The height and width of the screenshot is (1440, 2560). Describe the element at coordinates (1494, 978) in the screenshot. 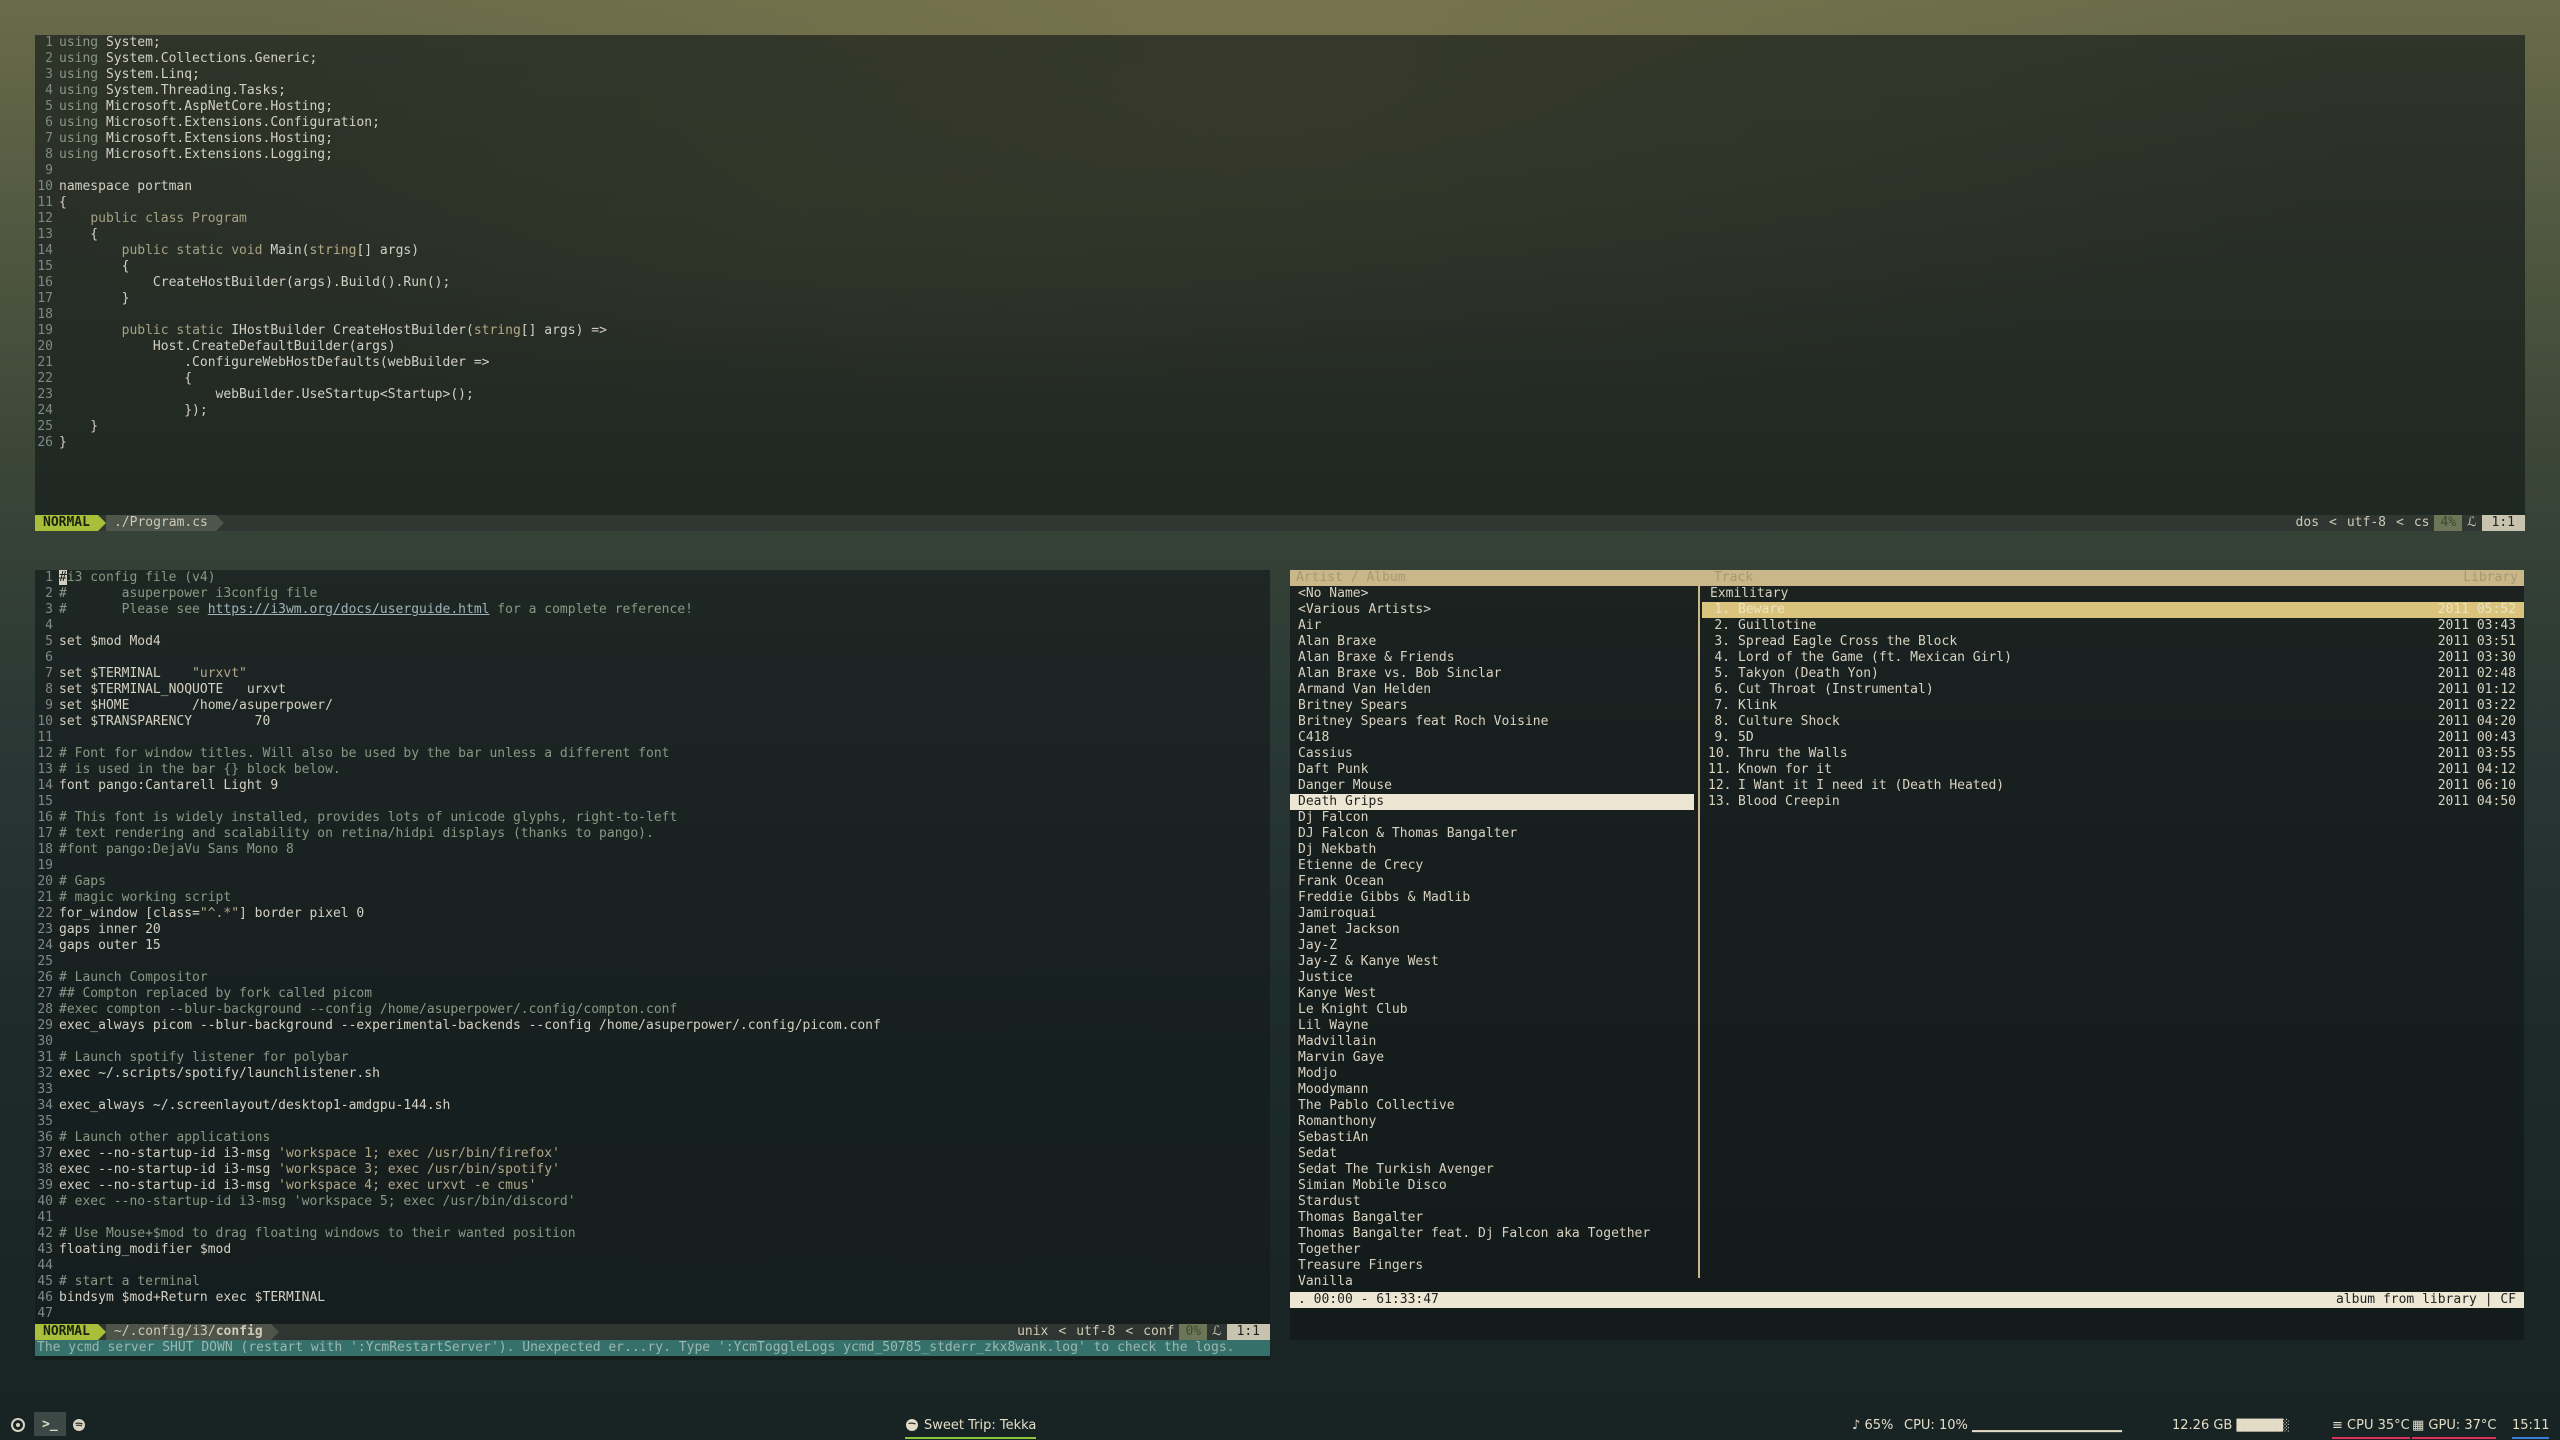

I see `artist-item: Justice` at that location.